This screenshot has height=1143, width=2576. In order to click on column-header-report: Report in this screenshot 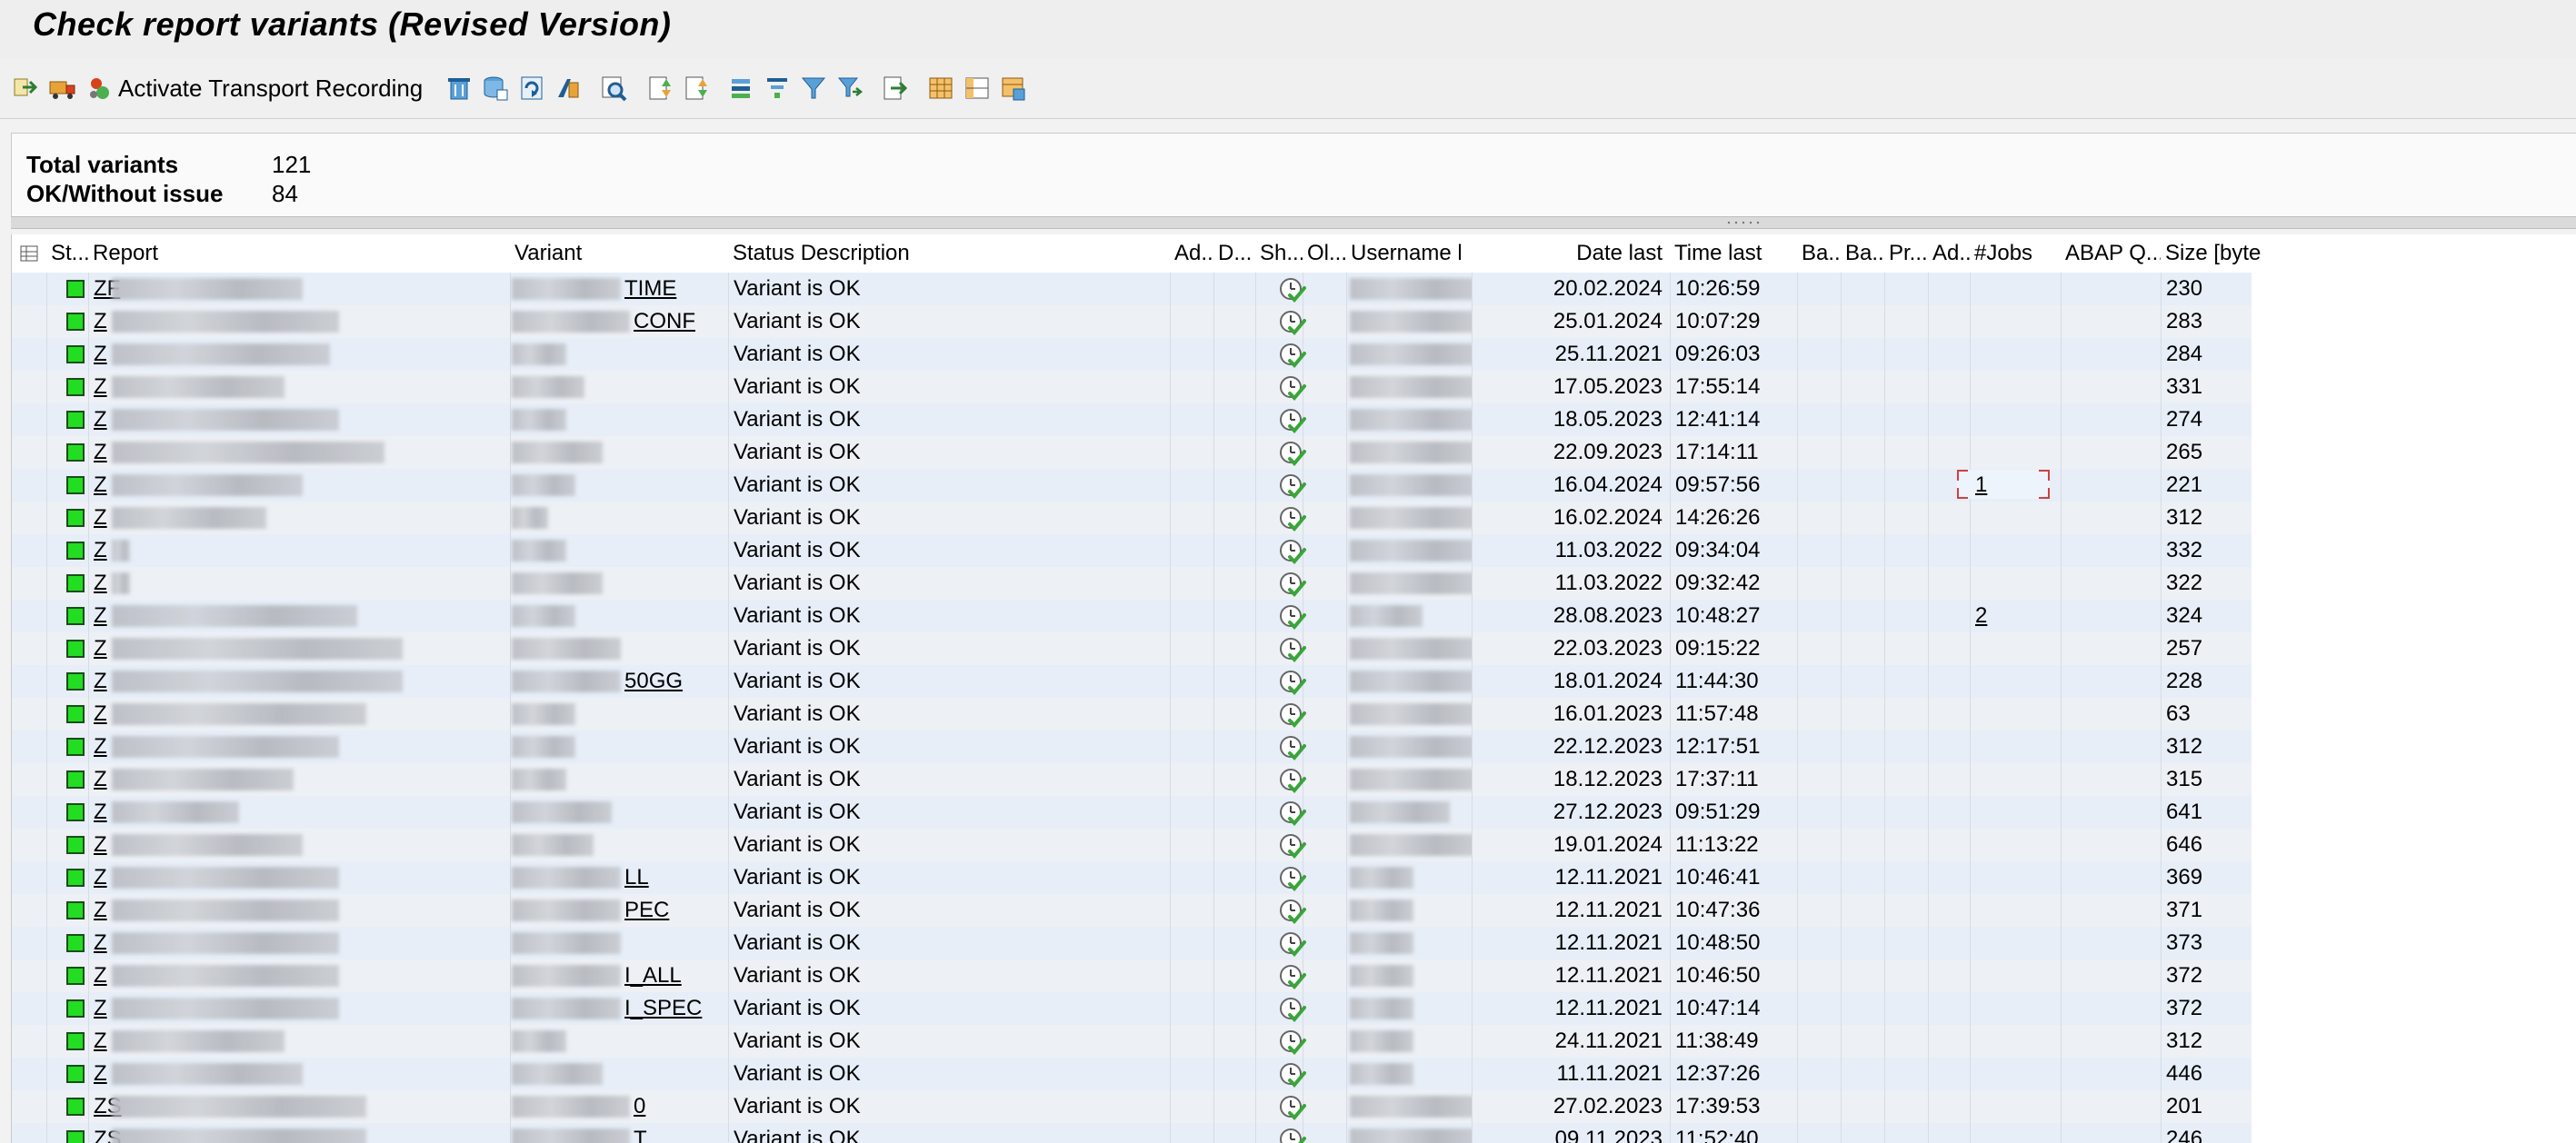, I will do `click(299, 253)`.